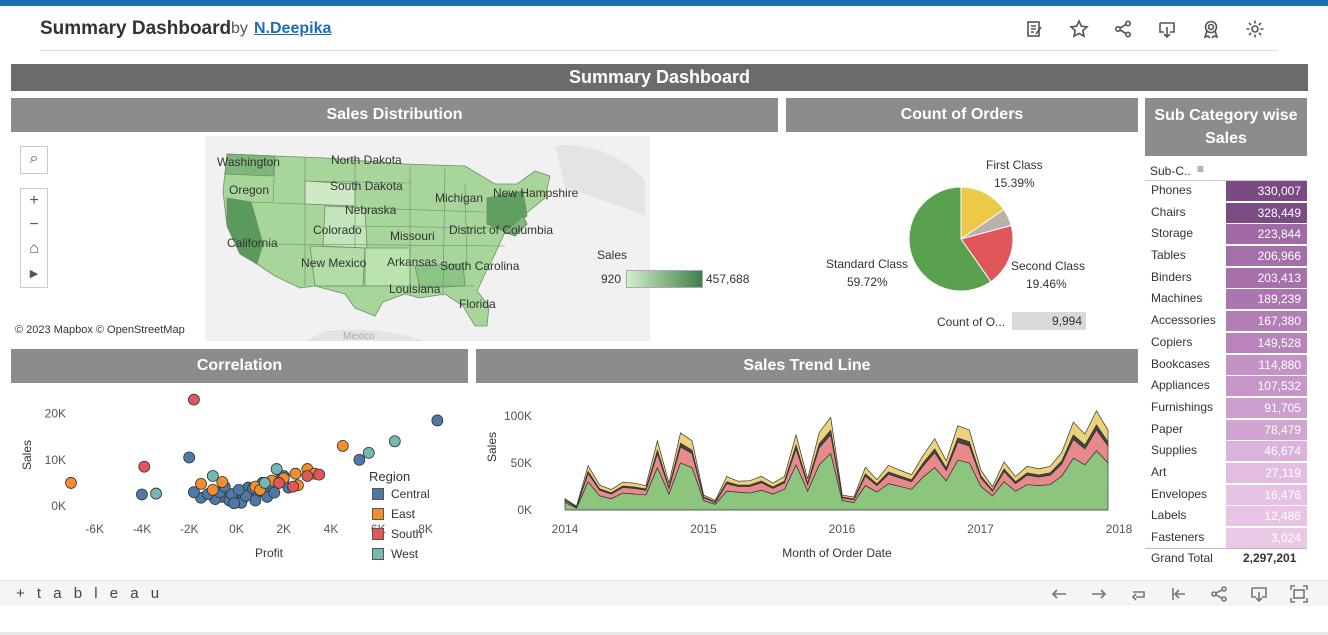  I want to click on region-label-east: East, so click(403, 514).